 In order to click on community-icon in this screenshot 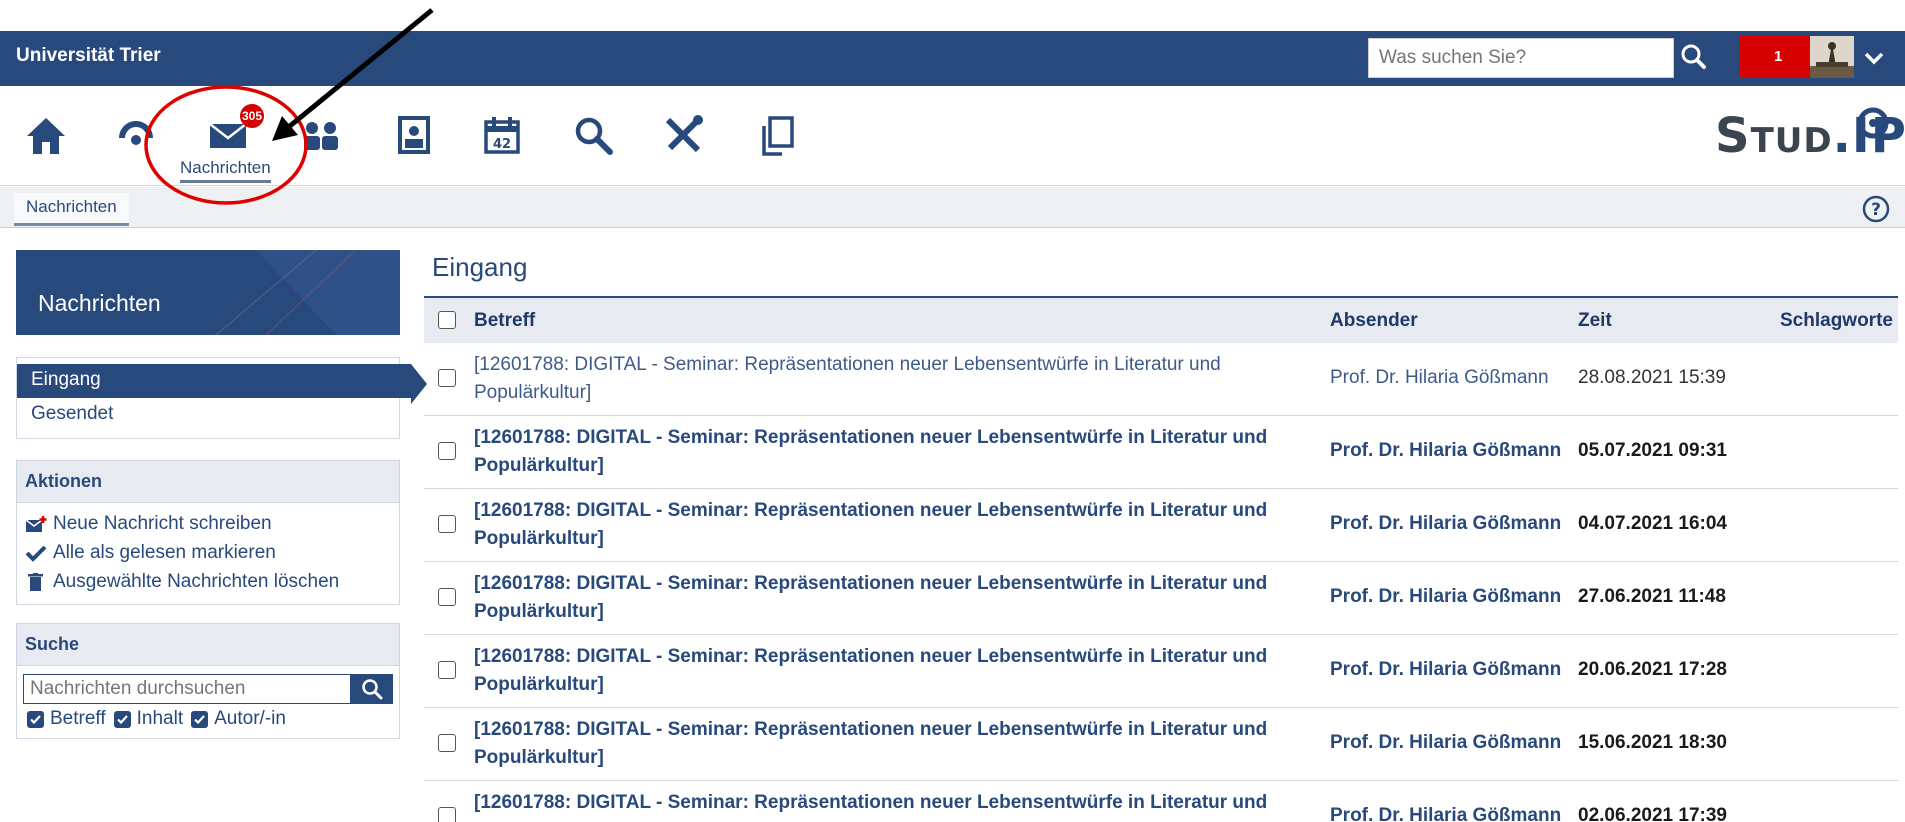, I will do `click(322, 136)`.